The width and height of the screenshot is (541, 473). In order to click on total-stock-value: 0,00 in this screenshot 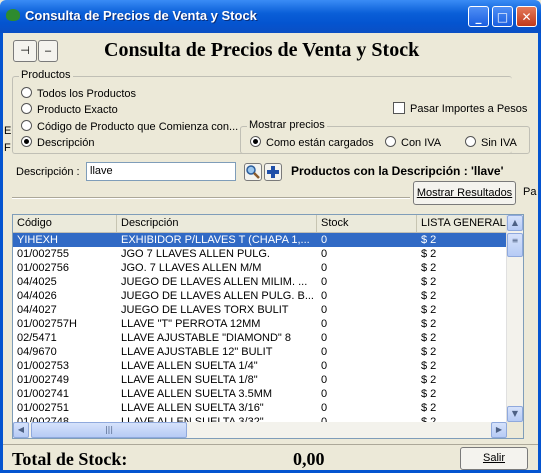, I will do `click(309, 459)`.